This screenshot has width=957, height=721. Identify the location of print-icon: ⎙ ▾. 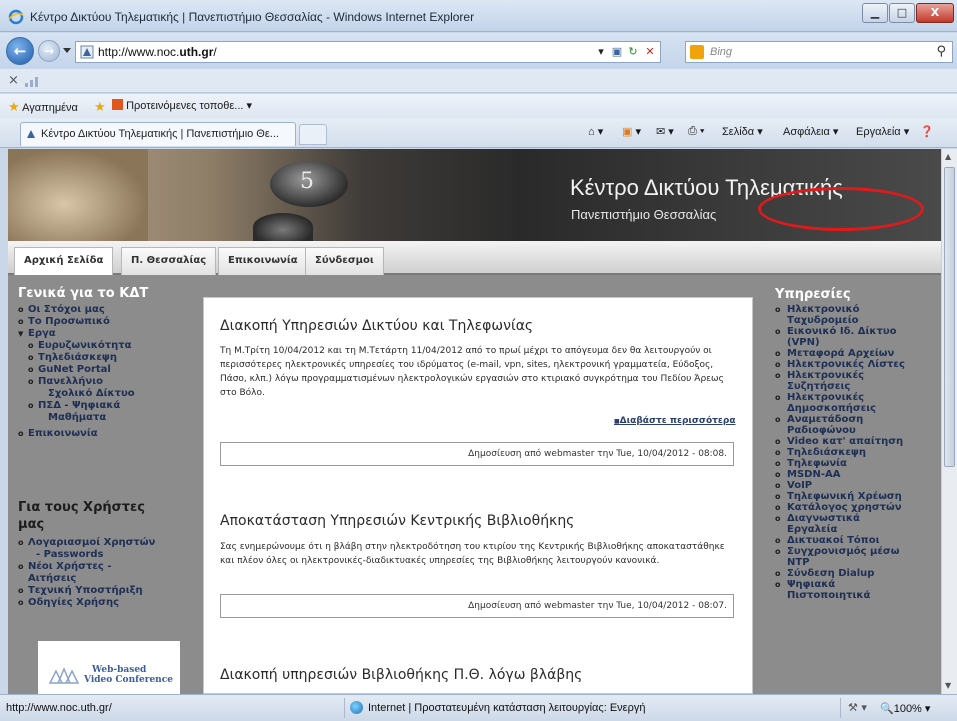
(696, 131).